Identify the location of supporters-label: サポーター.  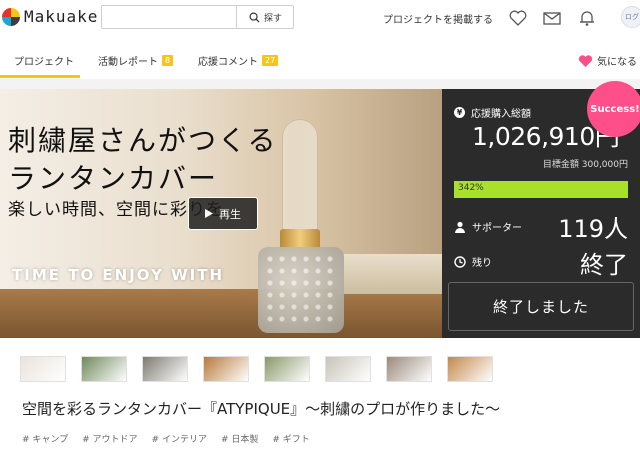
(497, 228).